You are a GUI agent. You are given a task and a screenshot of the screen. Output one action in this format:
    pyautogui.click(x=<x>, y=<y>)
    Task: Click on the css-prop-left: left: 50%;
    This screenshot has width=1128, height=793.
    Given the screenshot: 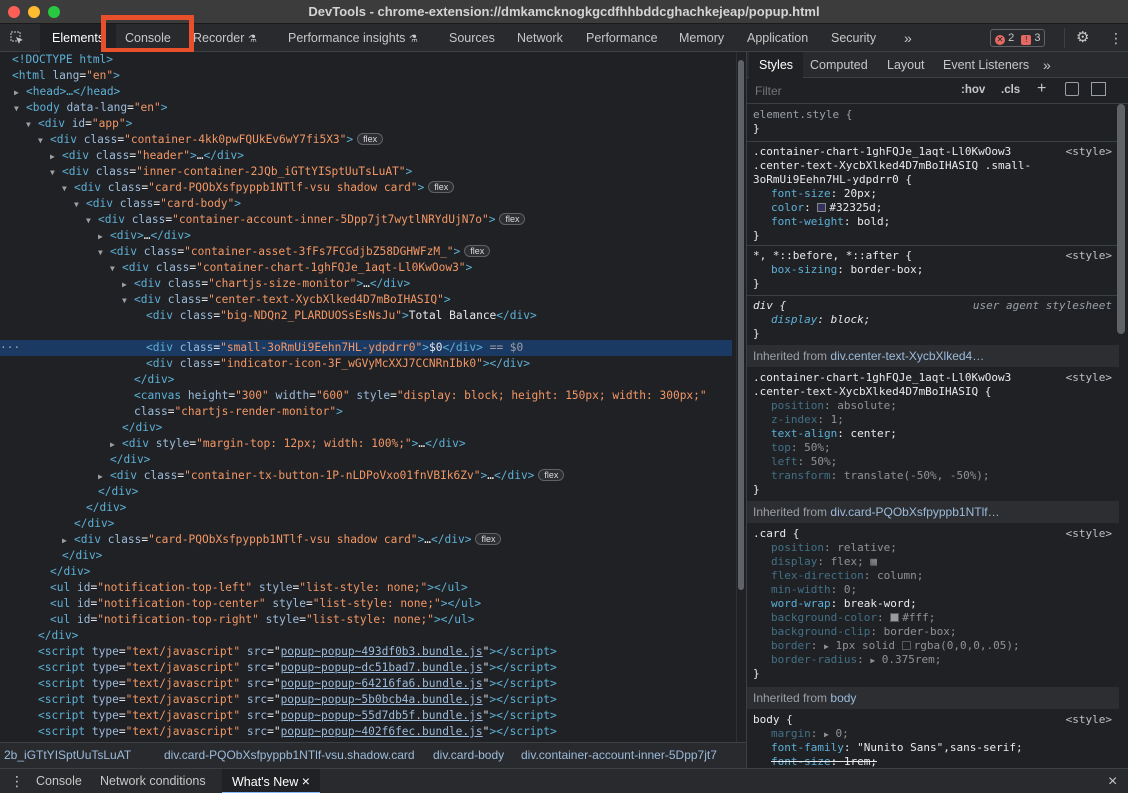 What is the action you would take?
    pyautogui.click(x=804, y=462)
    